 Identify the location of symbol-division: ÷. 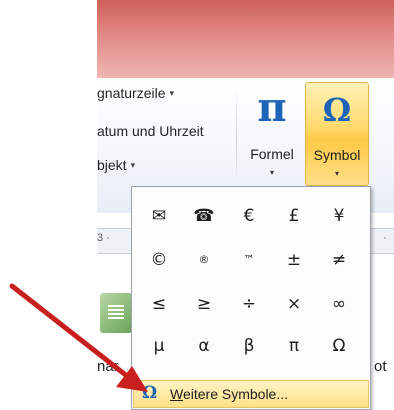
(249, 304).